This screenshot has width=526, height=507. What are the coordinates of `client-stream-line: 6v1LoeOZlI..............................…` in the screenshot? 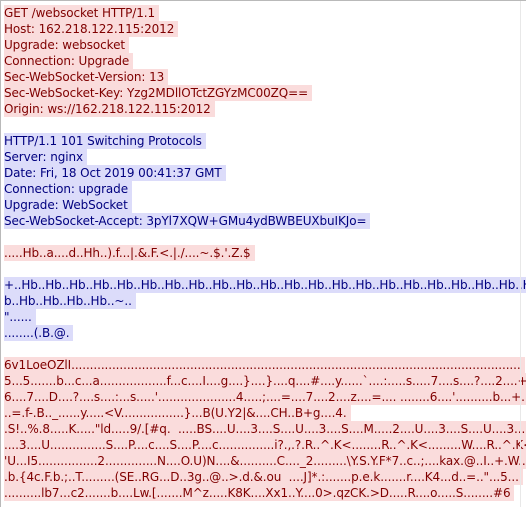 It's located at (264, 365).